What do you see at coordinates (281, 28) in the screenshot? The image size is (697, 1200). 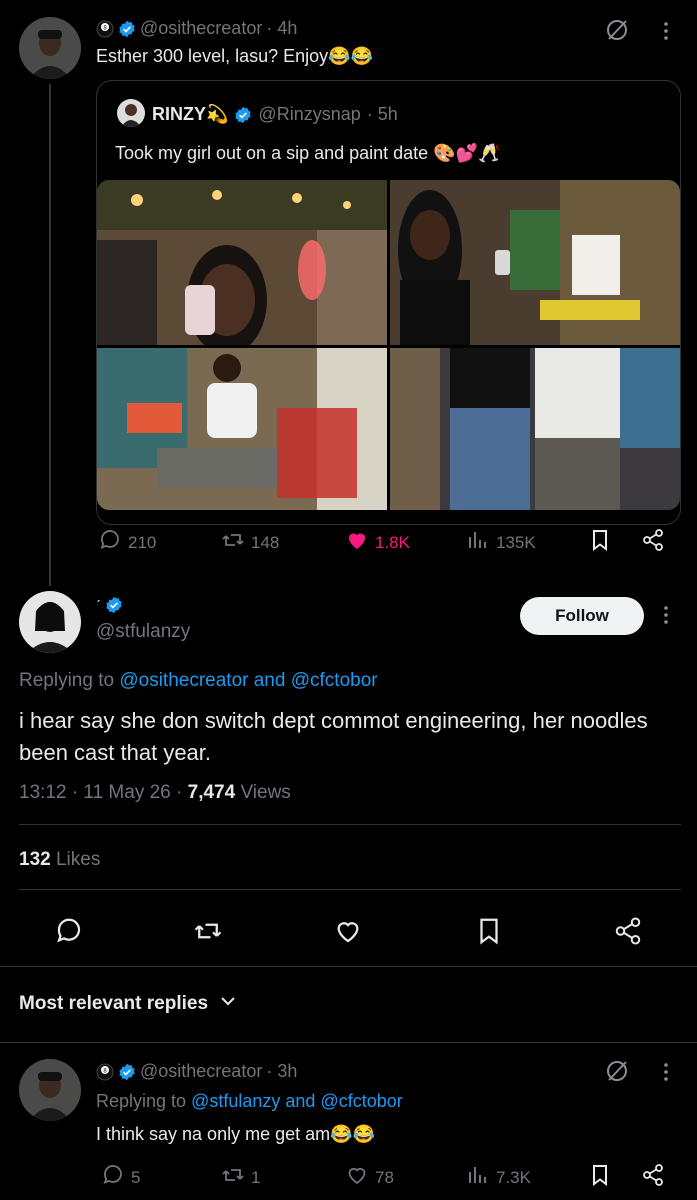 I see `top-post-time: · 4h` at bounding box center [281, 28].